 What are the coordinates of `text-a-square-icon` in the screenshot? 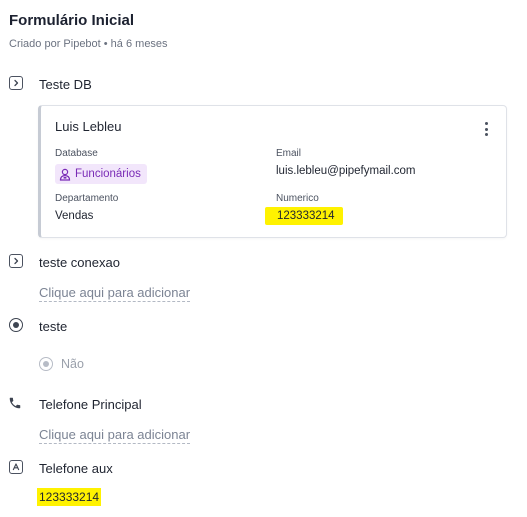 It's located at (16, 467).